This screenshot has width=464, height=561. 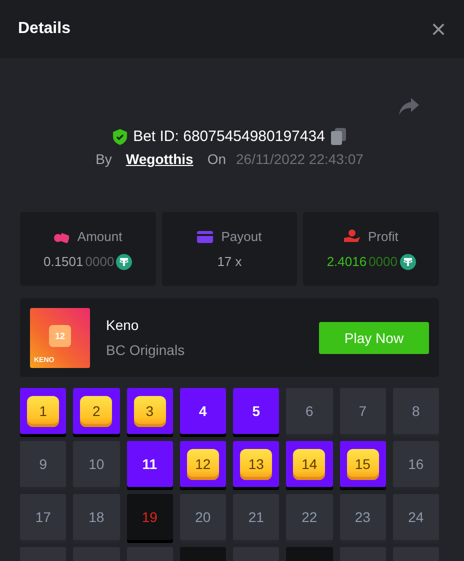 What do you see at coordinates (104, 159) in the screenshot?
I see `by-label: By` at bounding box center [104, 159].